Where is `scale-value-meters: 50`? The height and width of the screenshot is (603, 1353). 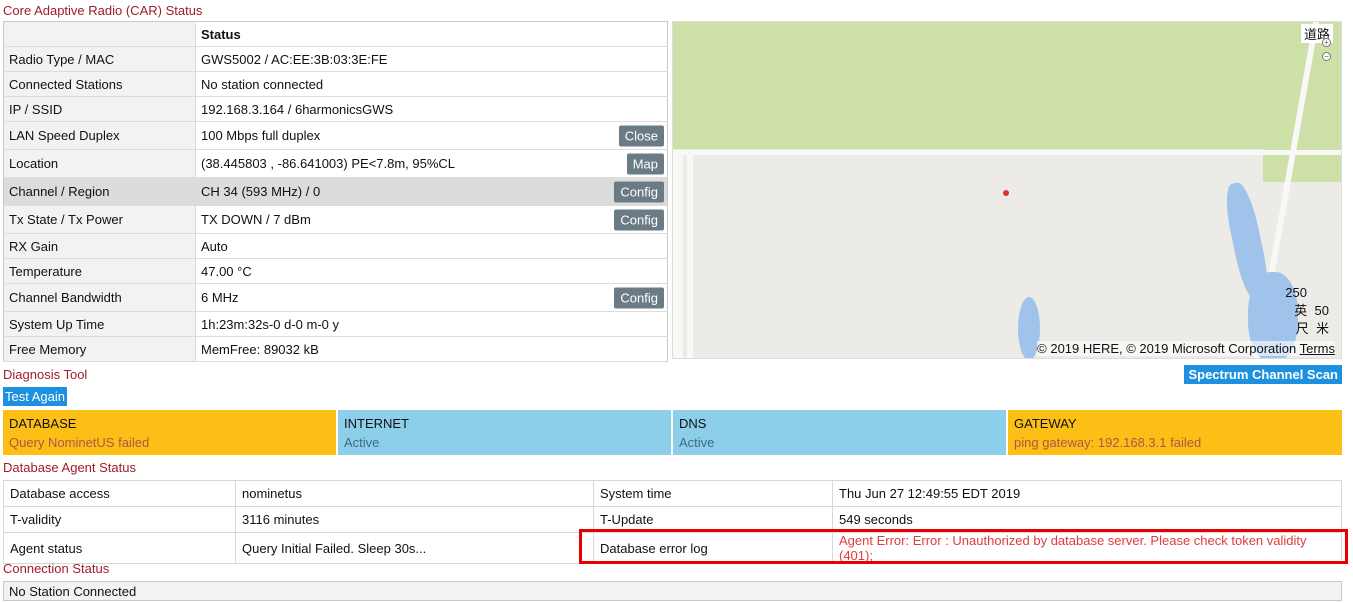
scale-value-meters: 50 is located at coordinates (1321, 310).